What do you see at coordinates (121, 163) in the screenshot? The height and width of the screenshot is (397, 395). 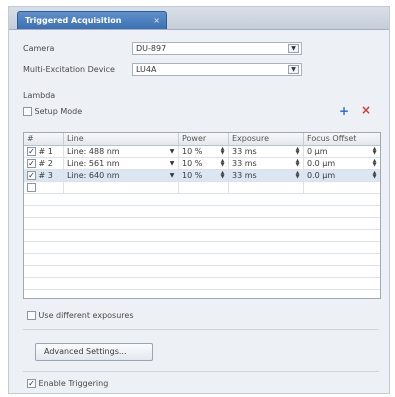 I see `line-cell: Line: 561 nm ▼` at bounding box center [121, 163].